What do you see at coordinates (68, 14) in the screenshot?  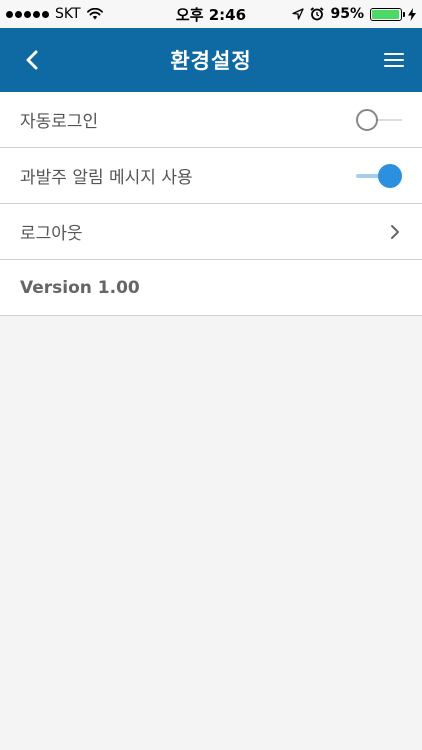 I see `carrier-label: SKT` at bounding box center [68, 14].